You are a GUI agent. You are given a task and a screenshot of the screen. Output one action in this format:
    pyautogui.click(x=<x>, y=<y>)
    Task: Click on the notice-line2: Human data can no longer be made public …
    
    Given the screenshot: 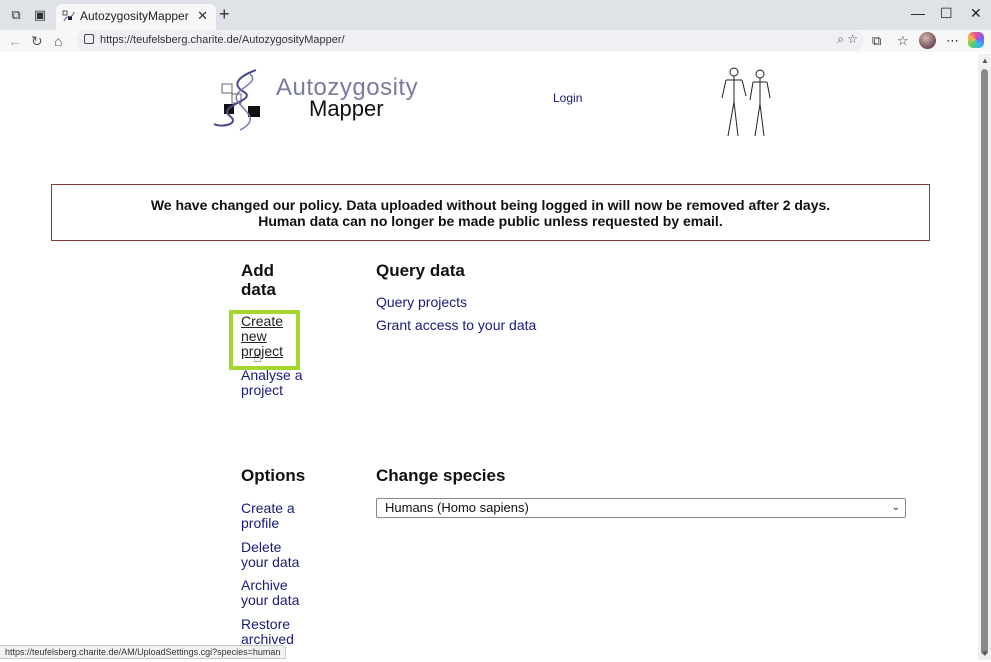 What is the action you would take?
    pyautogui.click(x=490, y=221)
    